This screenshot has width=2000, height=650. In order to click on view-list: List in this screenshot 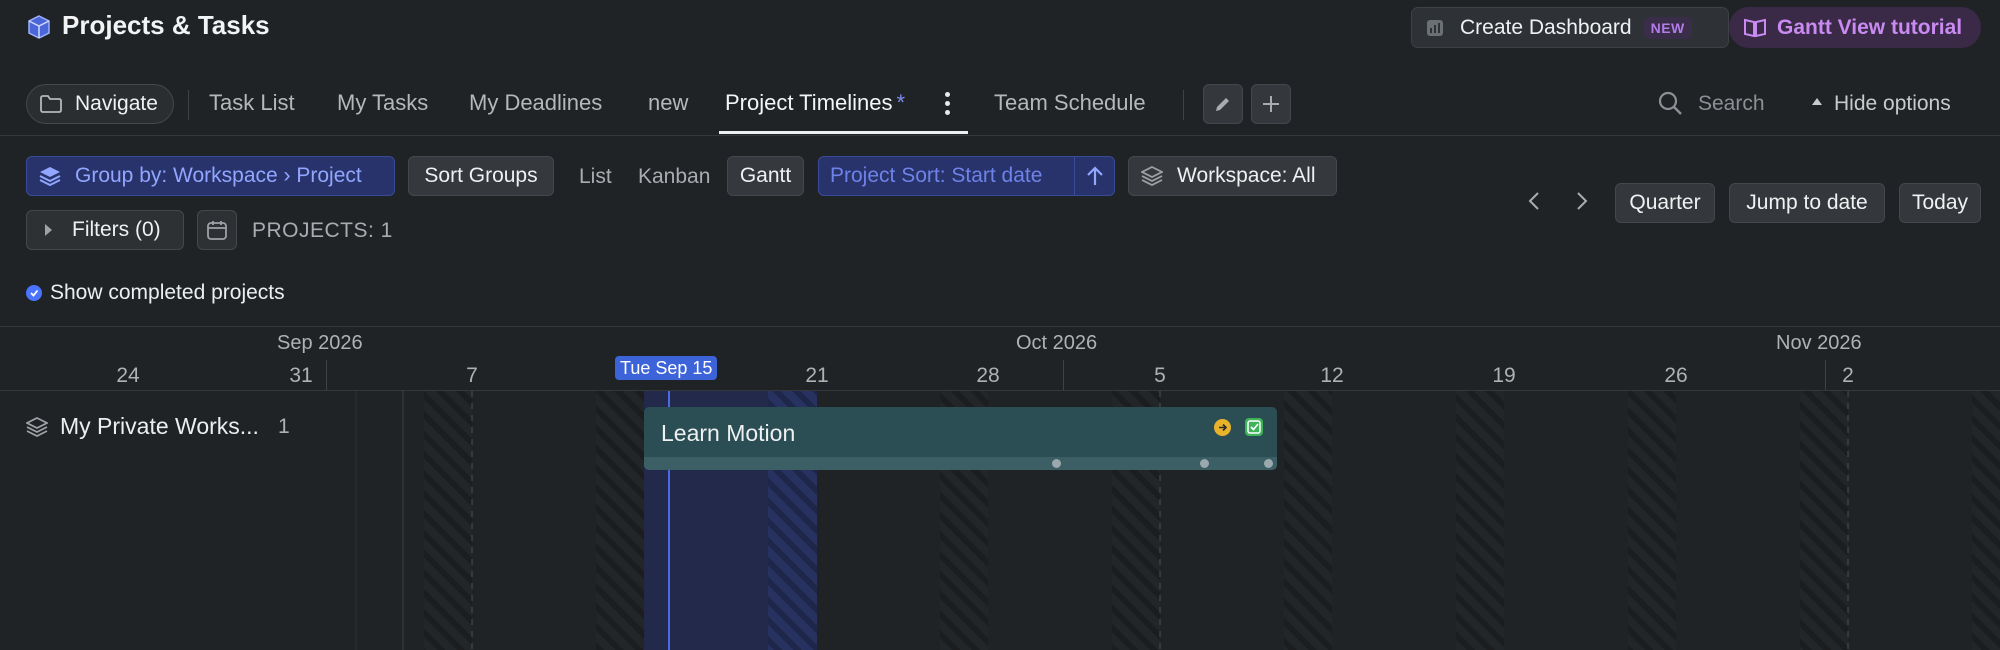, I will do `click(595, 177)`.